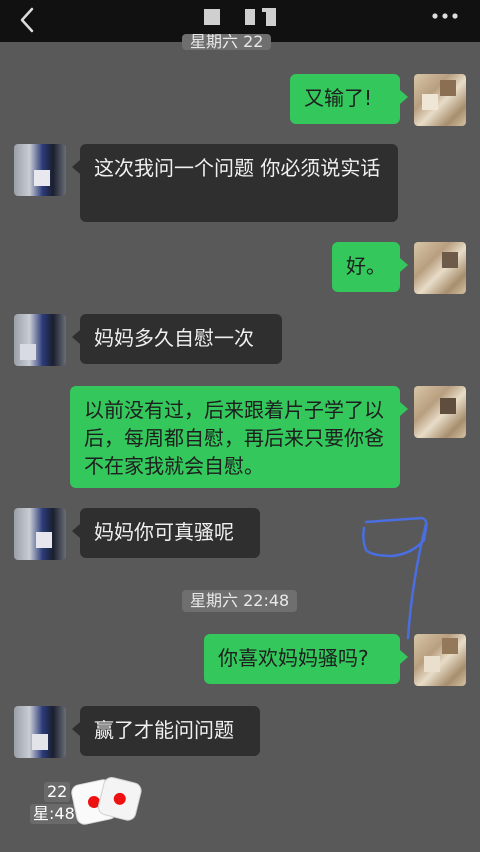 This screenshot has height=852, width=480. What do you see at coordinates (240, 17) in the screenshot?
I see `title-obscured-icon` at bounding box center [240, 17].